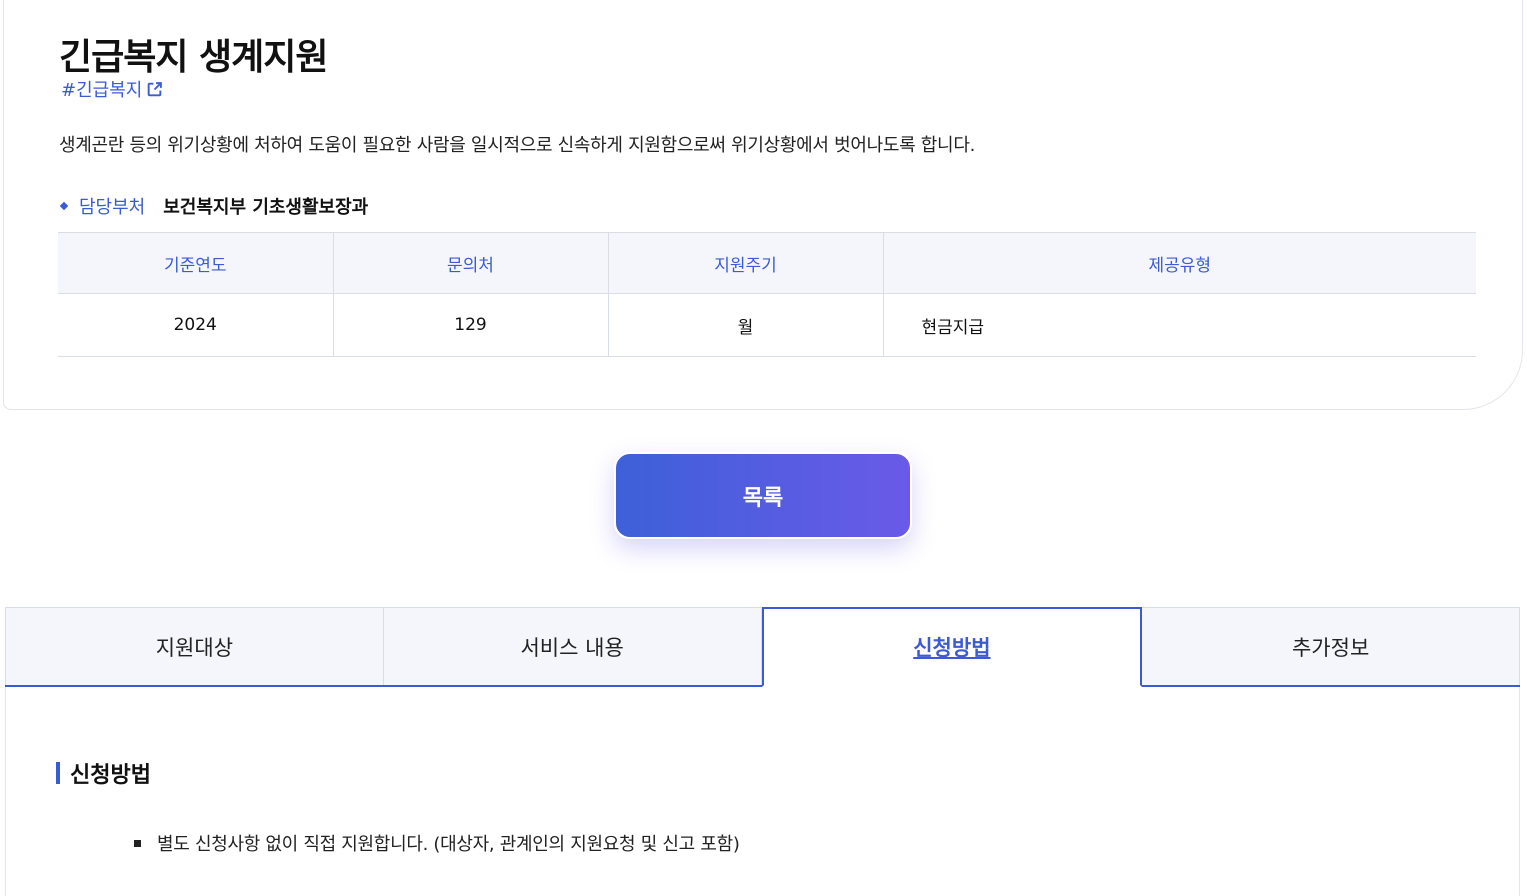  I want to click on header-cycle: 지원주기, so click(746, 263).